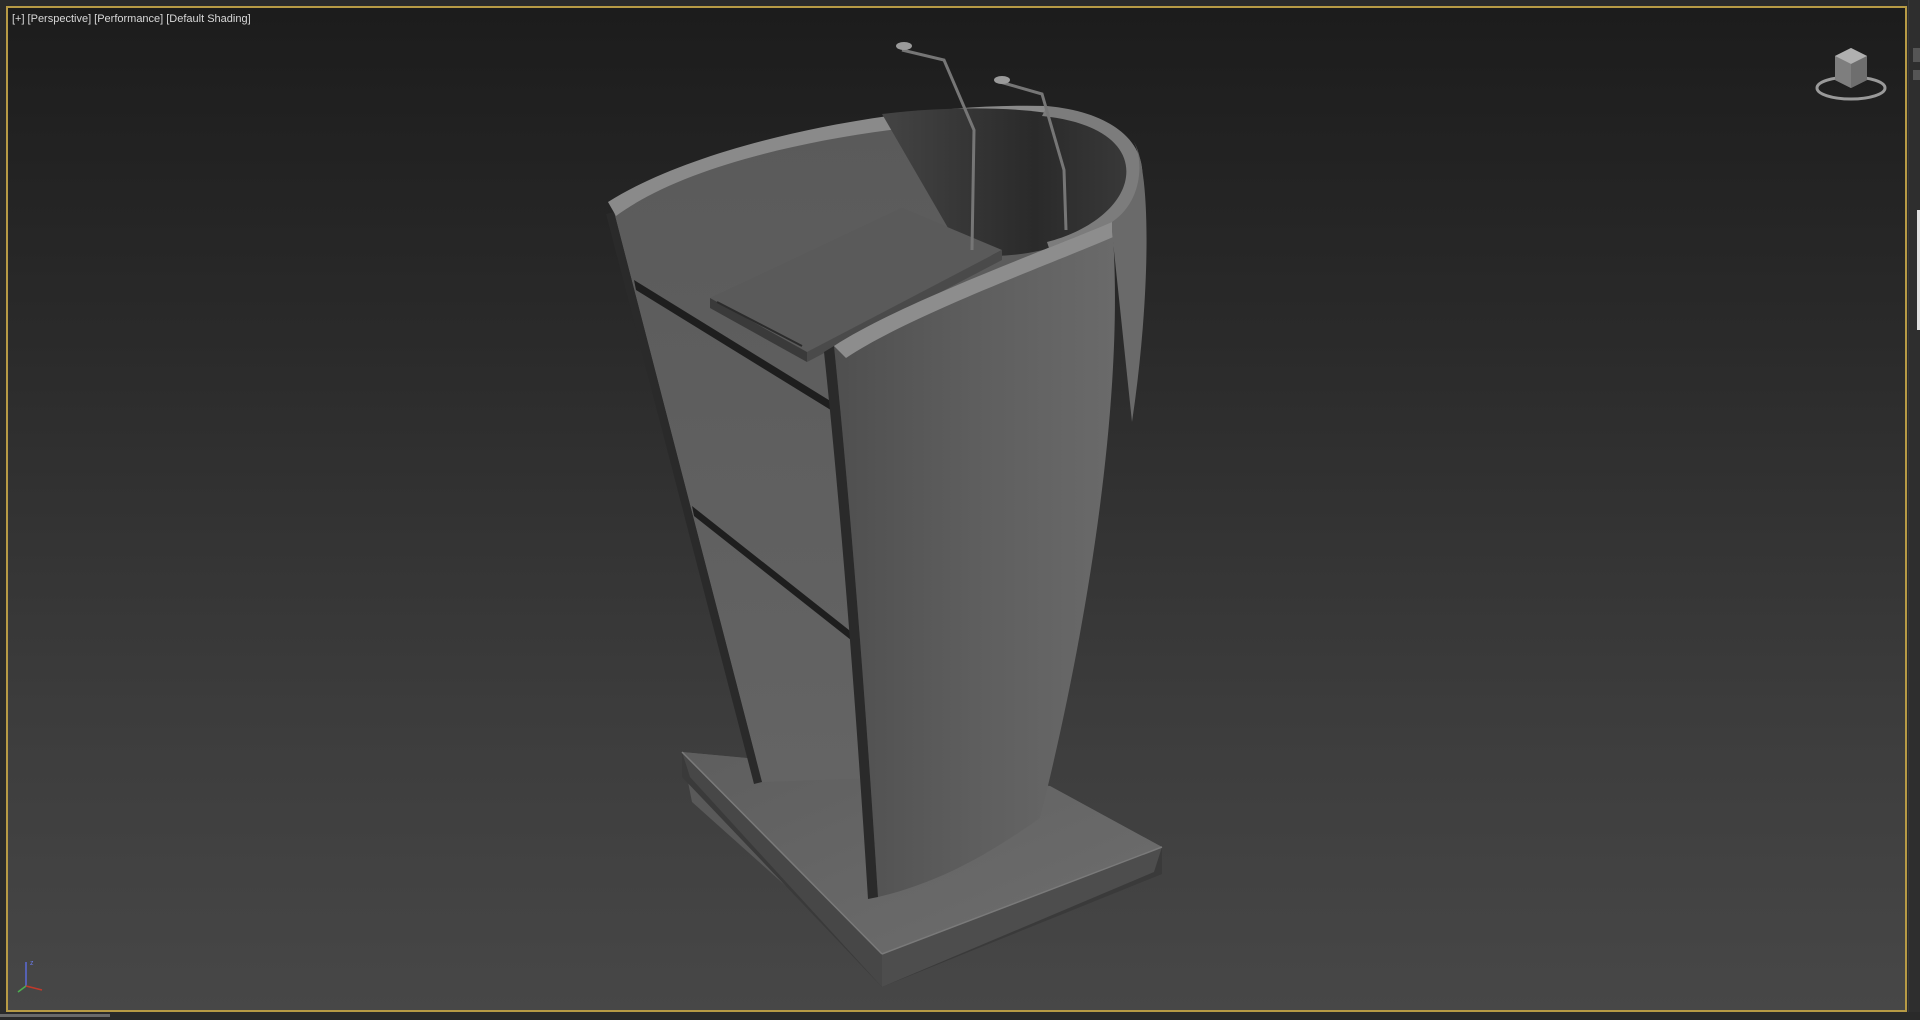  I want to click on viewcube-icon, so click(1851, 71).